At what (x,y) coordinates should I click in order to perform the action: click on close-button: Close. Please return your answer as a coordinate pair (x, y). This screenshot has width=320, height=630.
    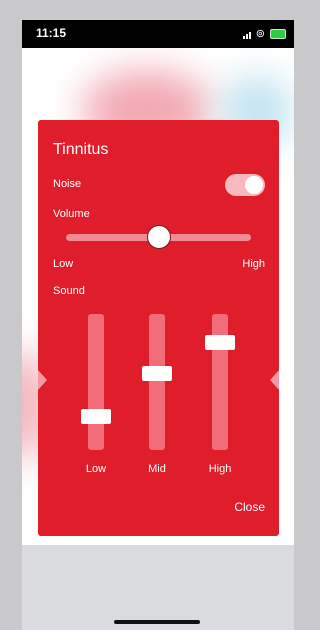
    Looking at the image, I should click on (249, 507).